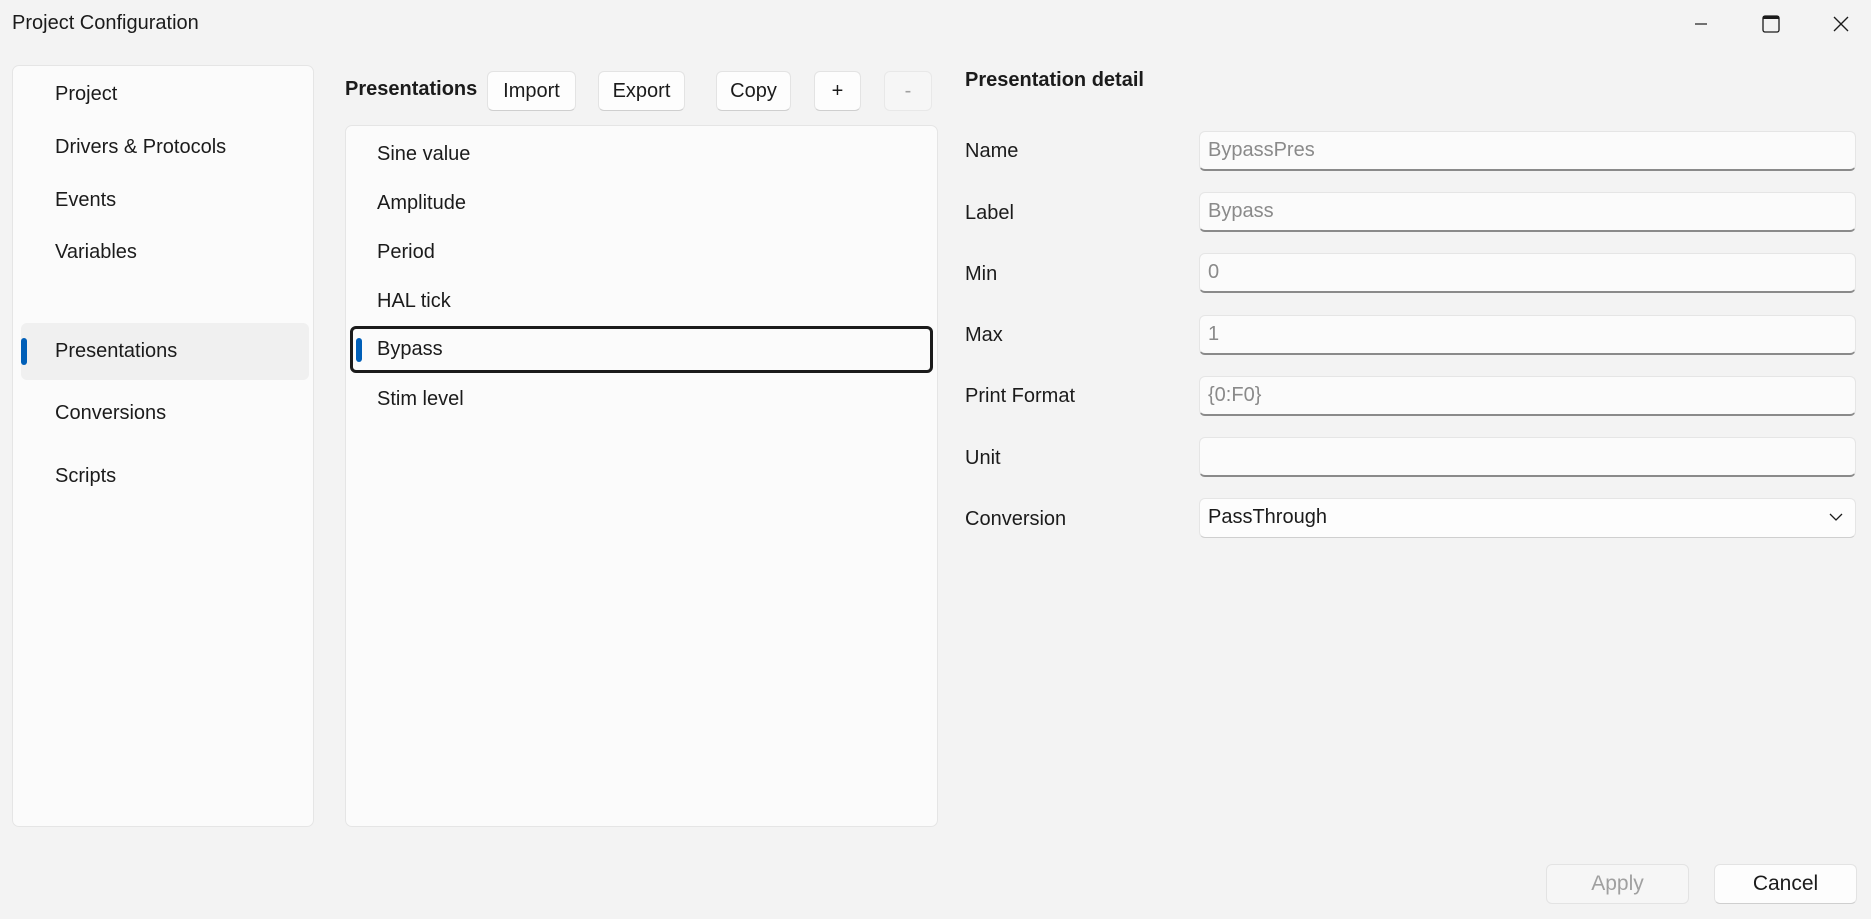 This screenshot has width=1871, height=919. What do you see at coordinates (641, 399) in the screenshot?
I see `list-item: Stim level` at bounding box center [641, 399].